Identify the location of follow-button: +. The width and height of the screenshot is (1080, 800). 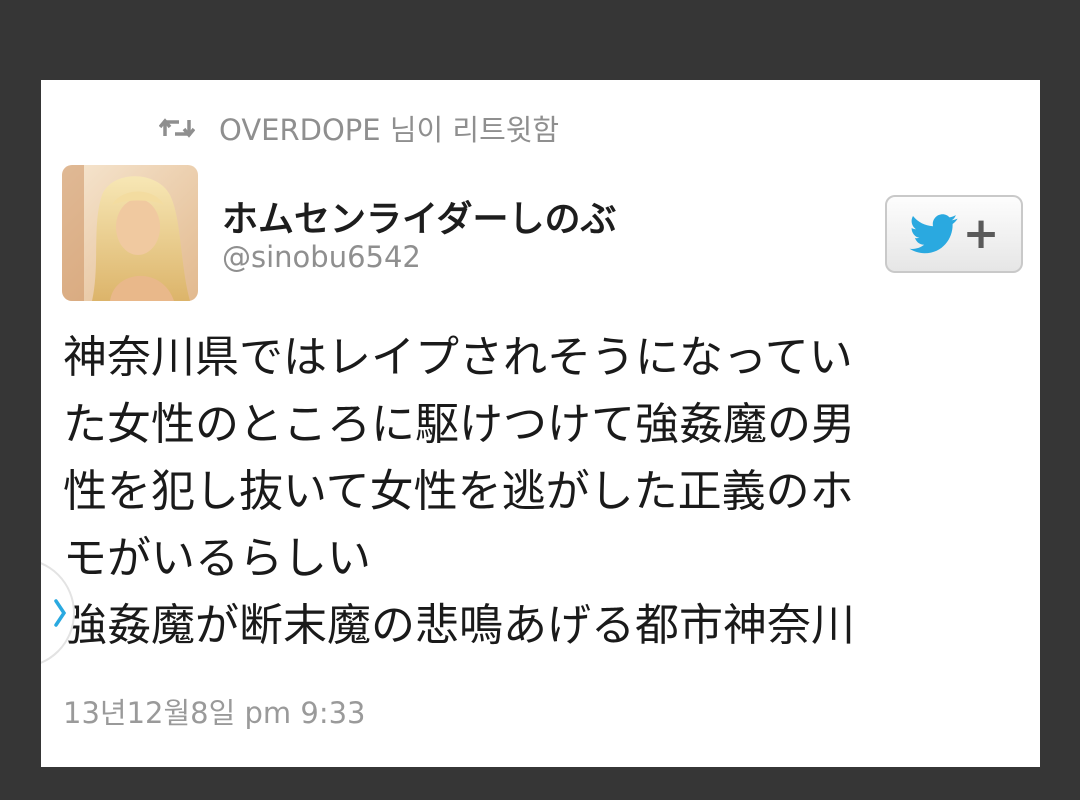
(954, 234).